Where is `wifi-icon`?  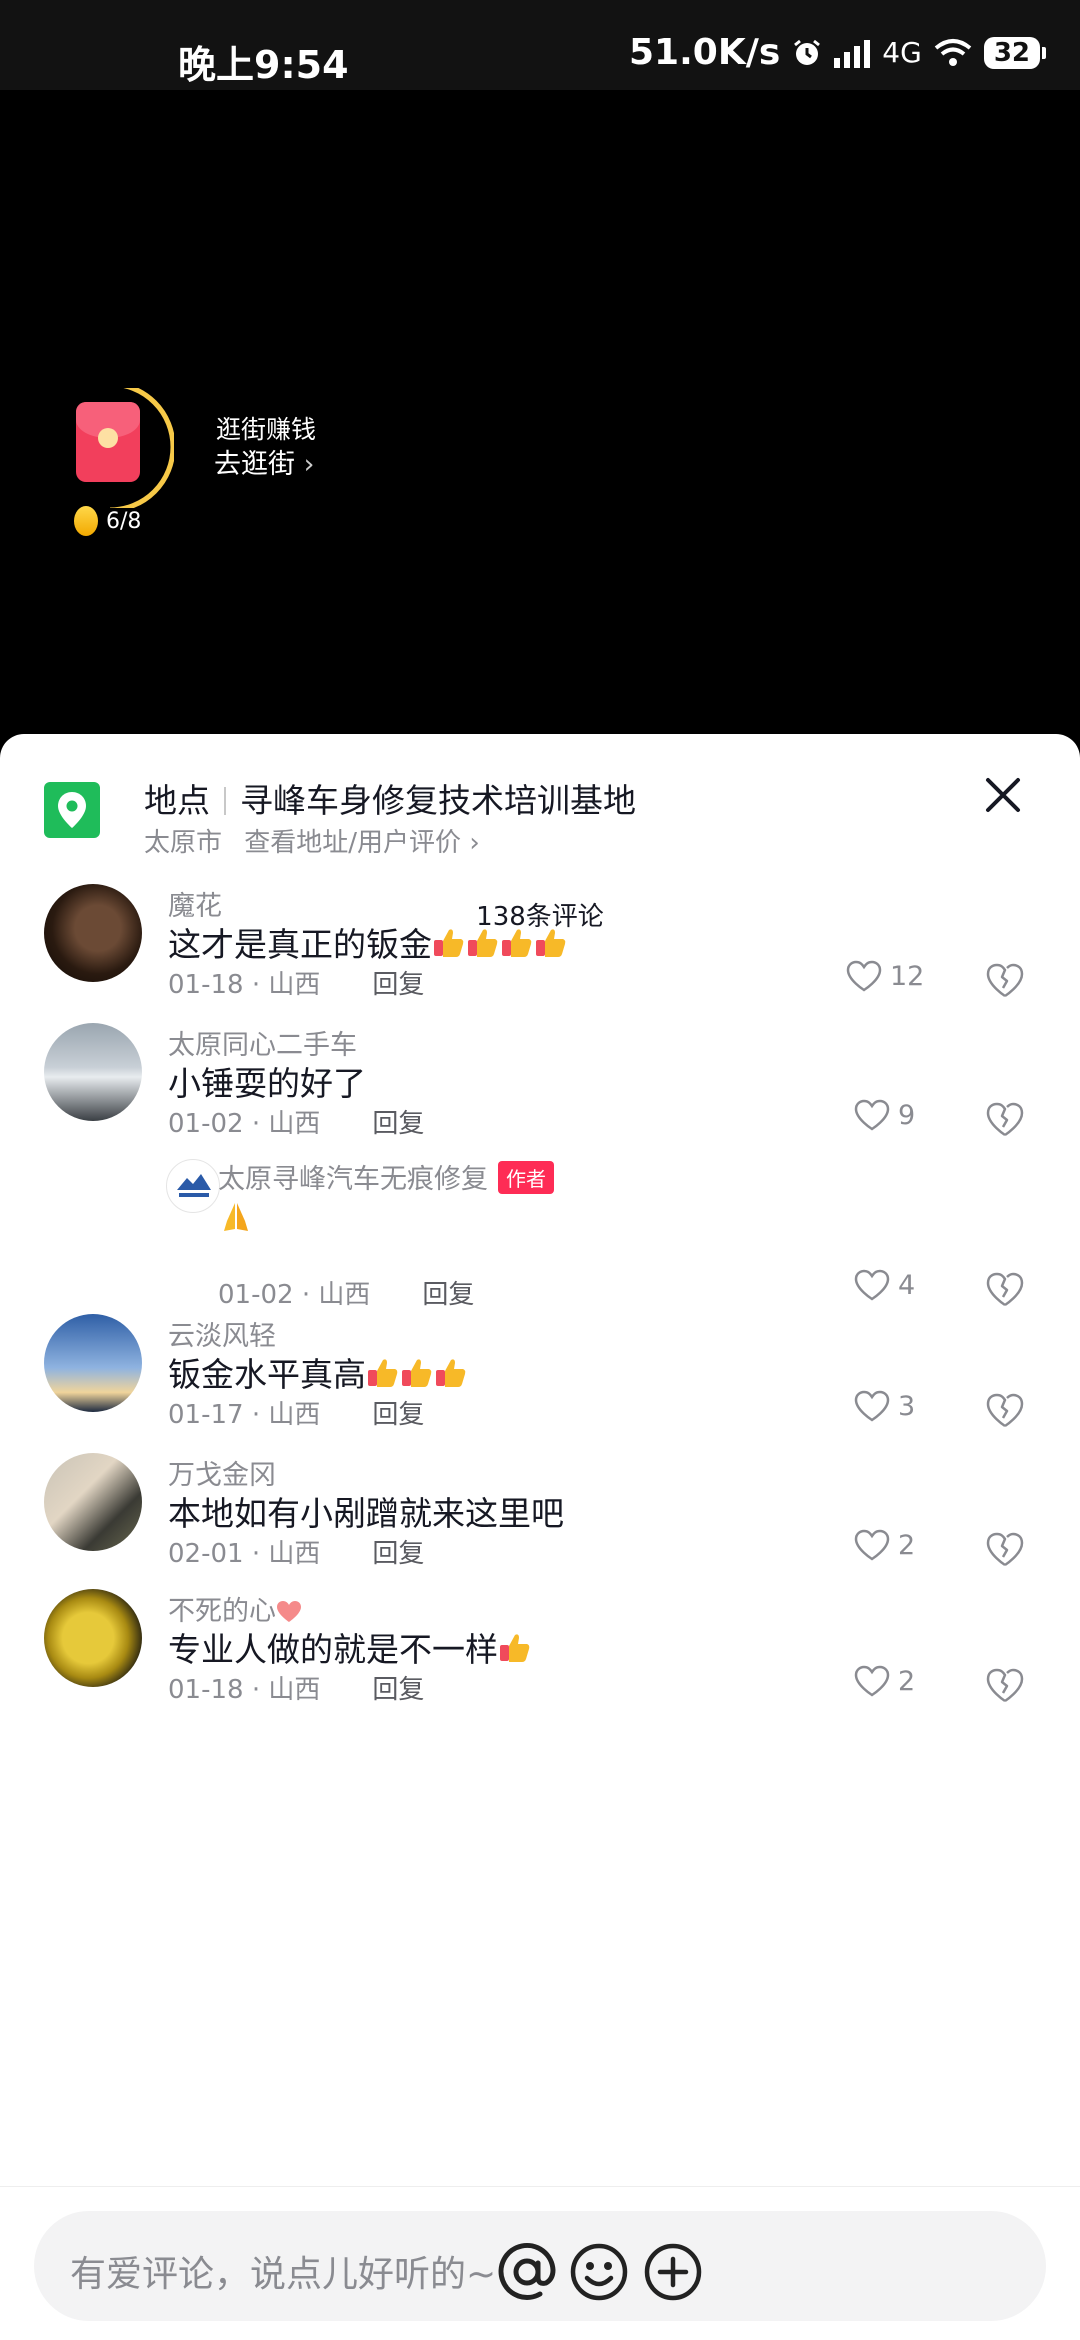 wifi-icon is located at coordinates (953, 52).